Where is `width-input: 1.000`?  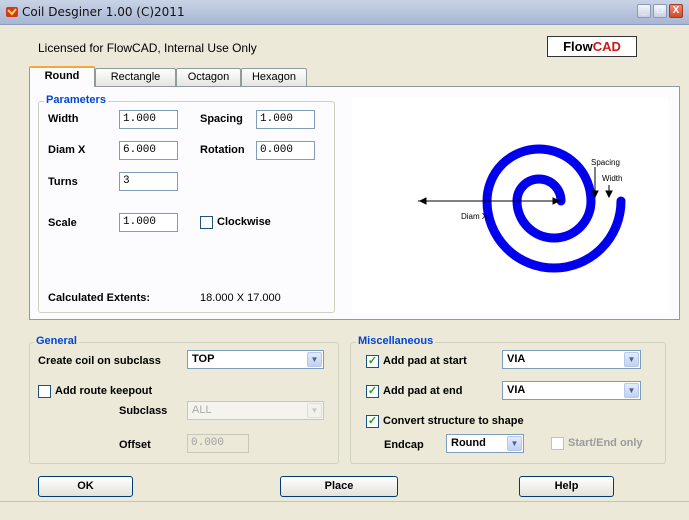 width-input: 1.000 is located at coordinates (148, 119).